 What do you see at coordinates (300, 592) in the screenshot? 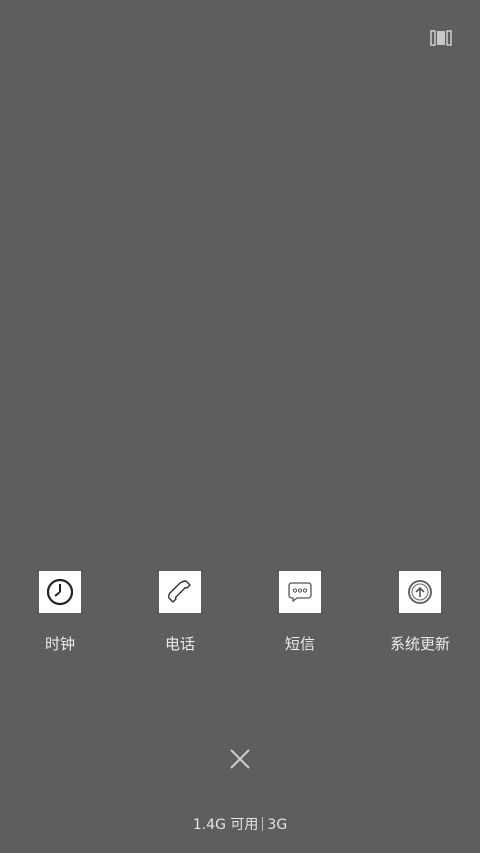
I see `message-icon` at bounding box center [300, 592].